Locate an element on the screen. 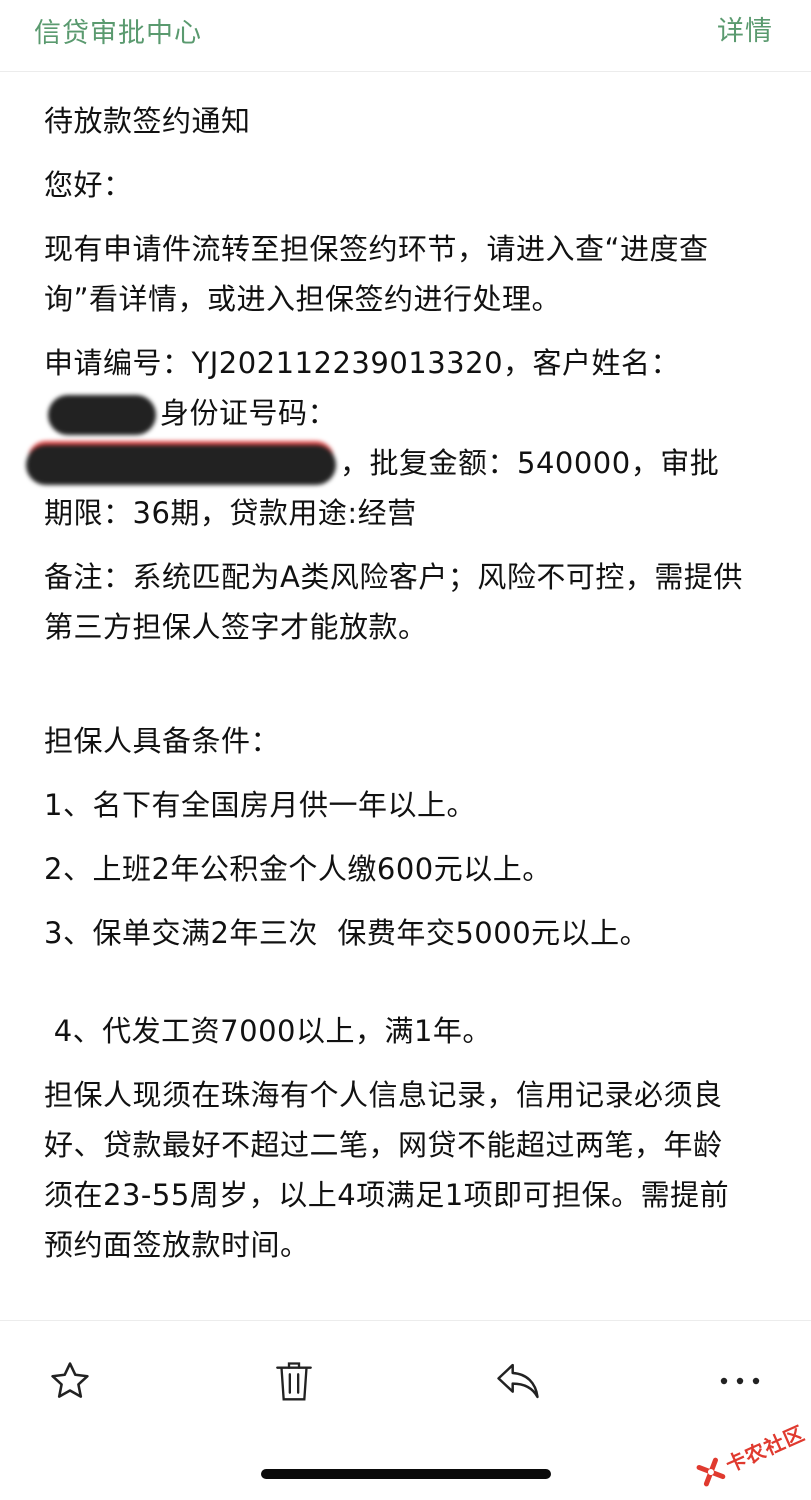 This screenshot has height=1500, width=811. message-greeting: 您好： is located at coordinates (88, 185).